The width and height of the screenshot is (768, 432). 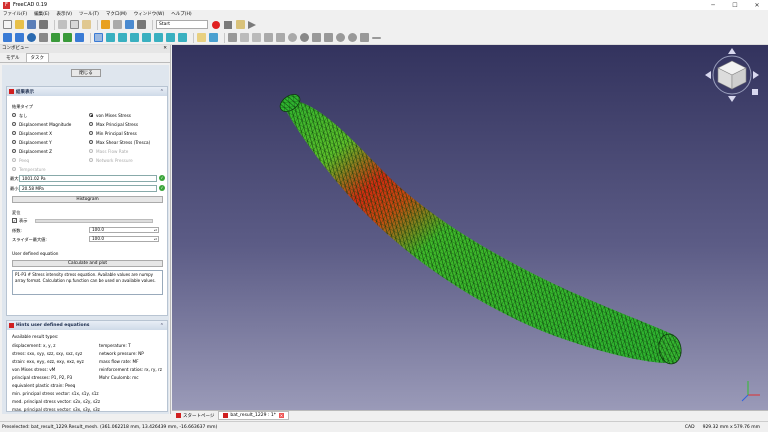 I want to click on slider-max-spinbox: 100.0, so click(x=124, y=239).